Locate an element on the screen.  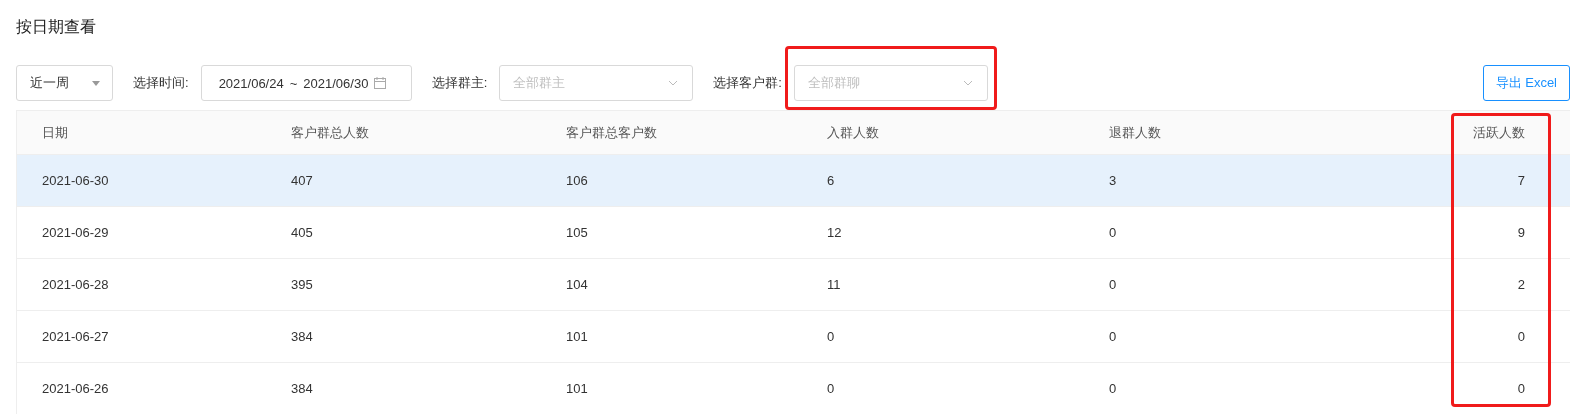
hovered-row: 2021-06-30 407 106 6 3 7 is located at coordinates (793, 181).